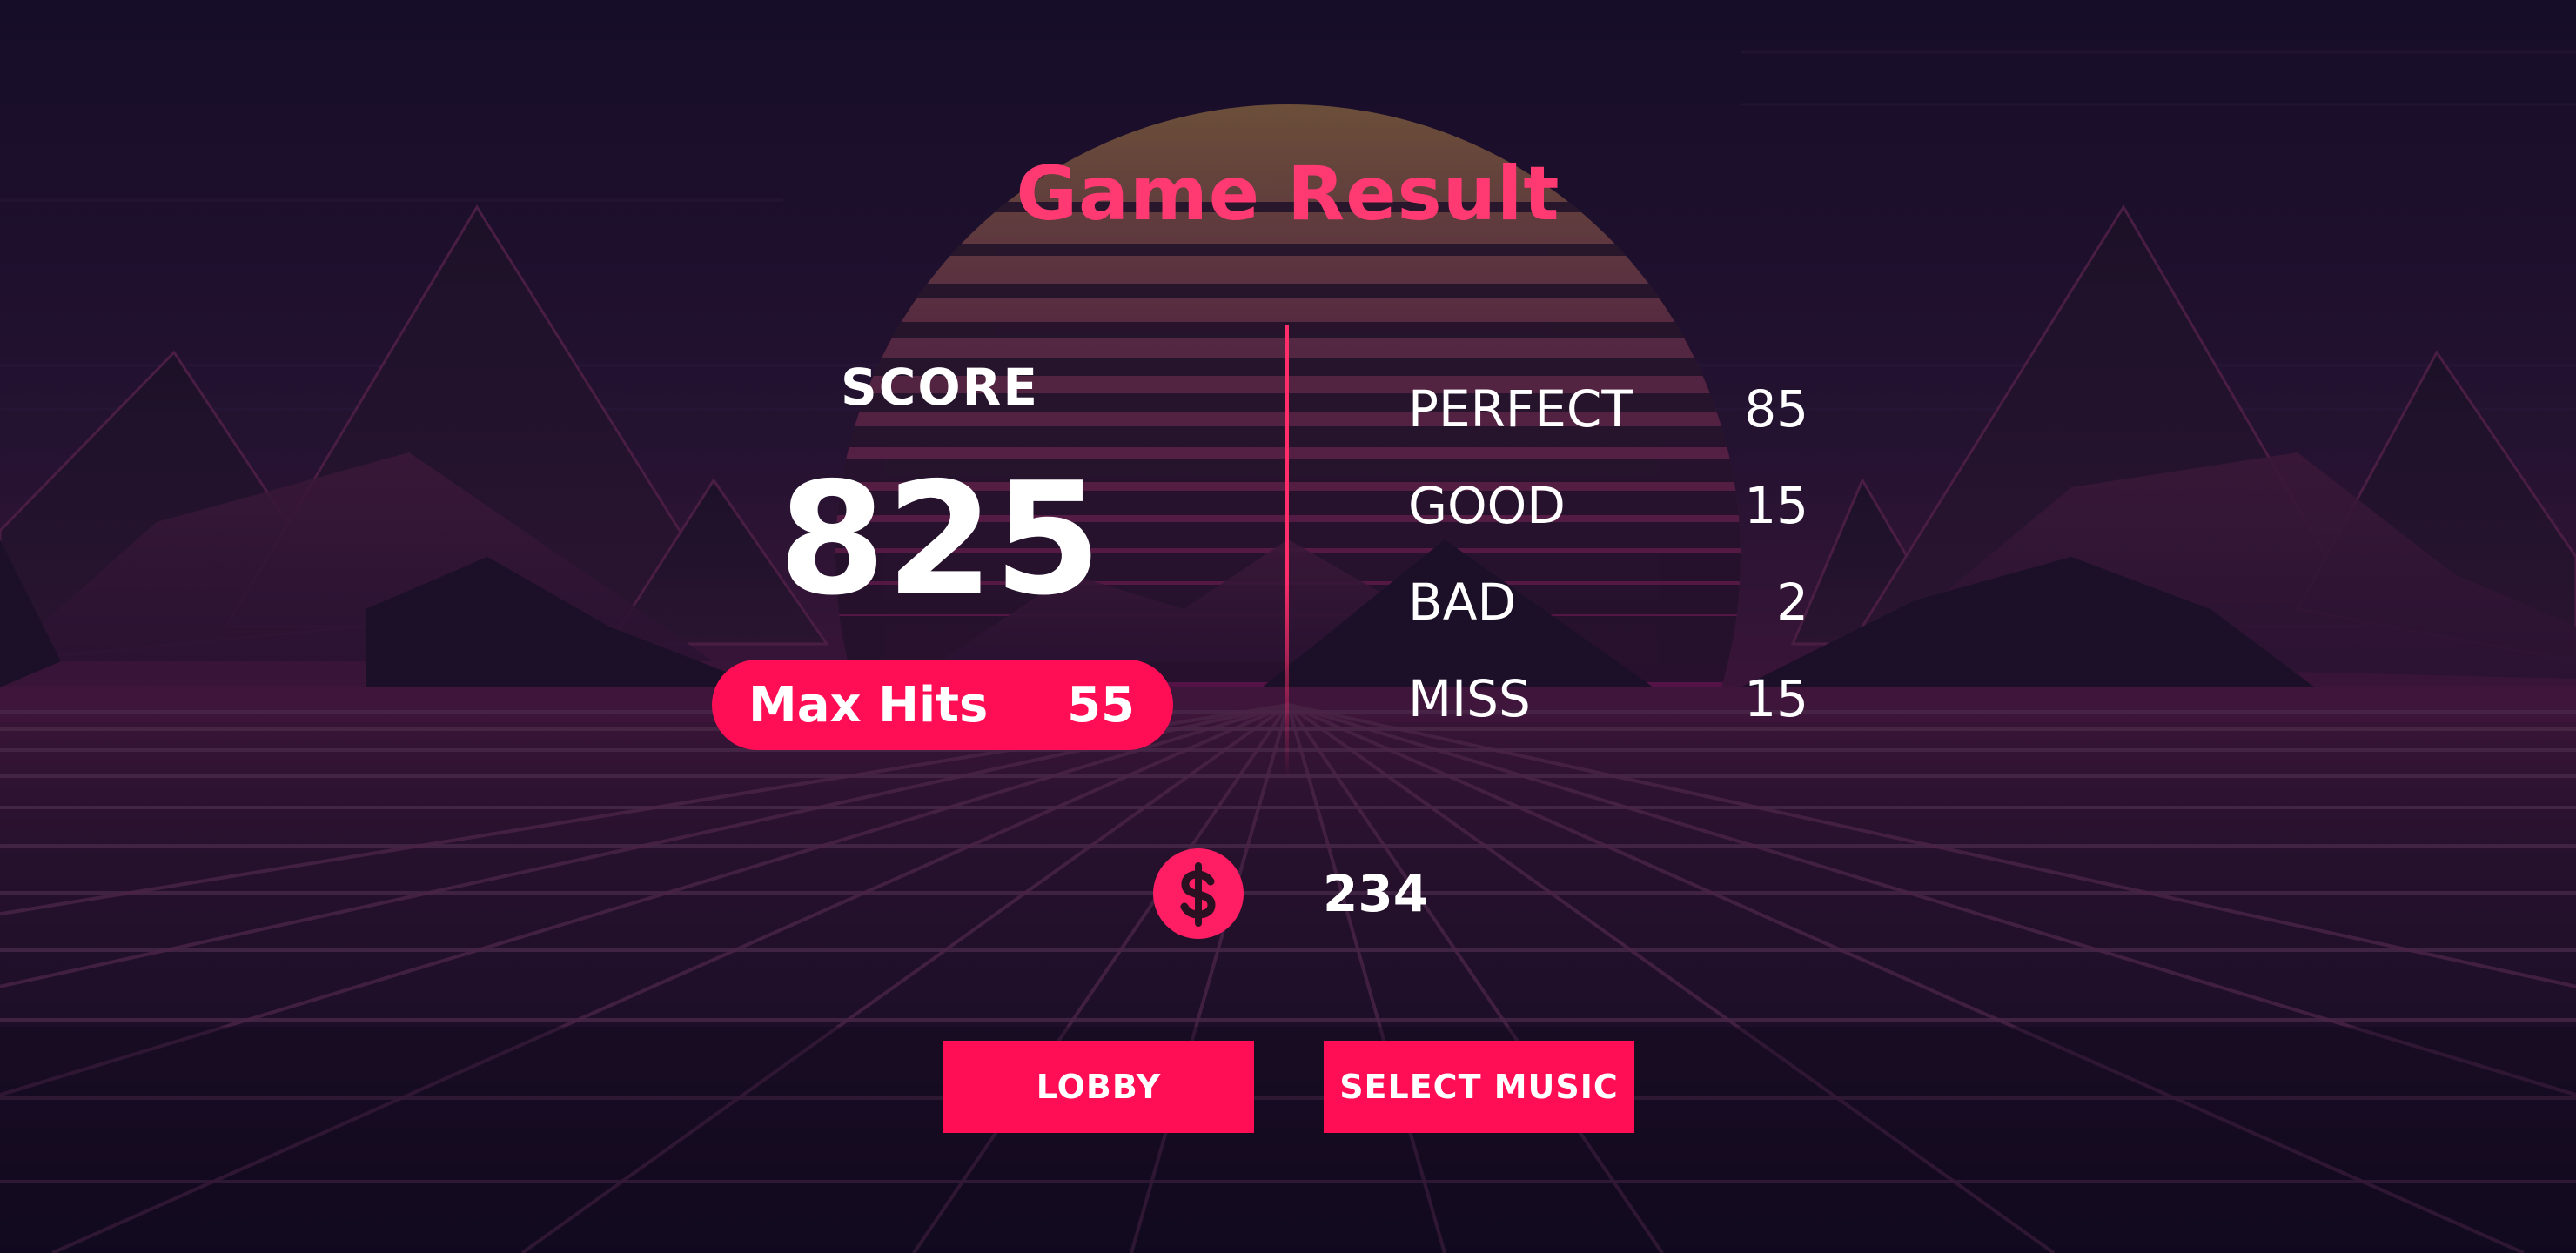 This screenshot has height=1253, width=2576. What do you see at coordinates (1608, 505) in the screenshot?
I see `stat-row-good: GOOD 15` at bounding box center [1608, 505].